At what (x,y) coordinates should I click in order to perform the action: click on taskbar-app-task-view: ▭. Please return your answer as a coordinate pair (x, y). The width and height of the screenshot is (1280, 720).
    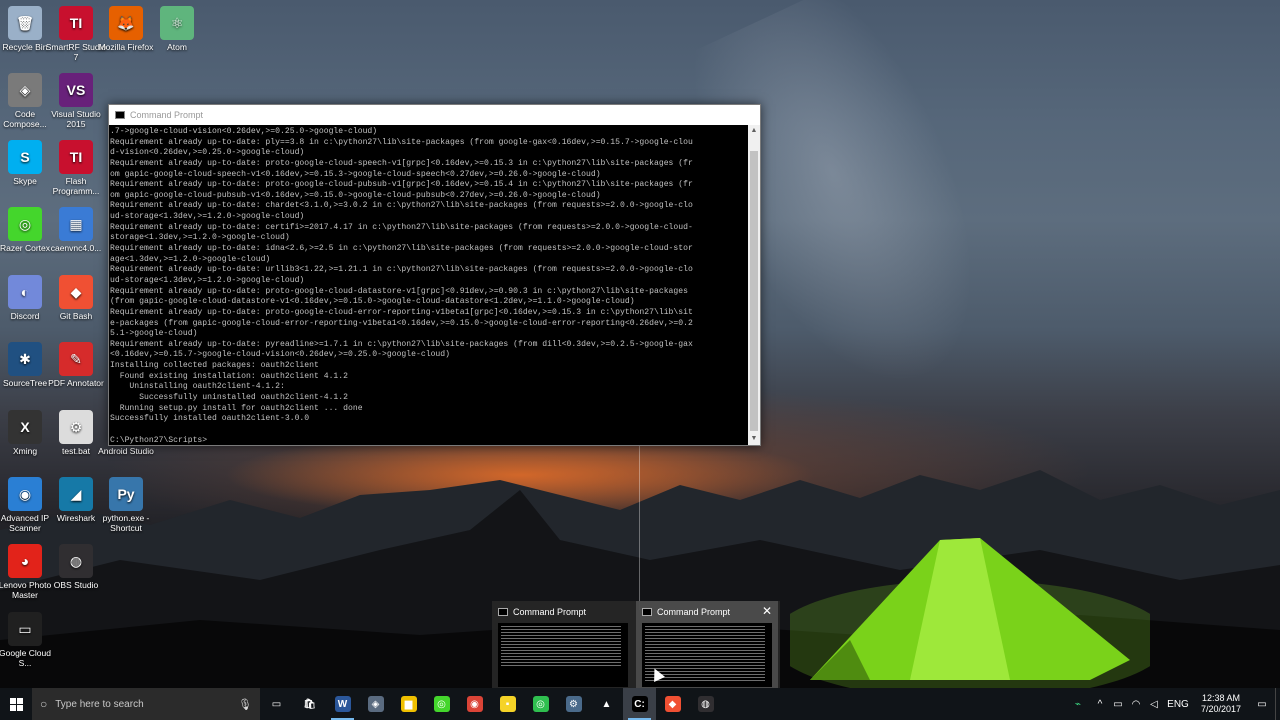
    Looking at the image, I should click on (276, 704).